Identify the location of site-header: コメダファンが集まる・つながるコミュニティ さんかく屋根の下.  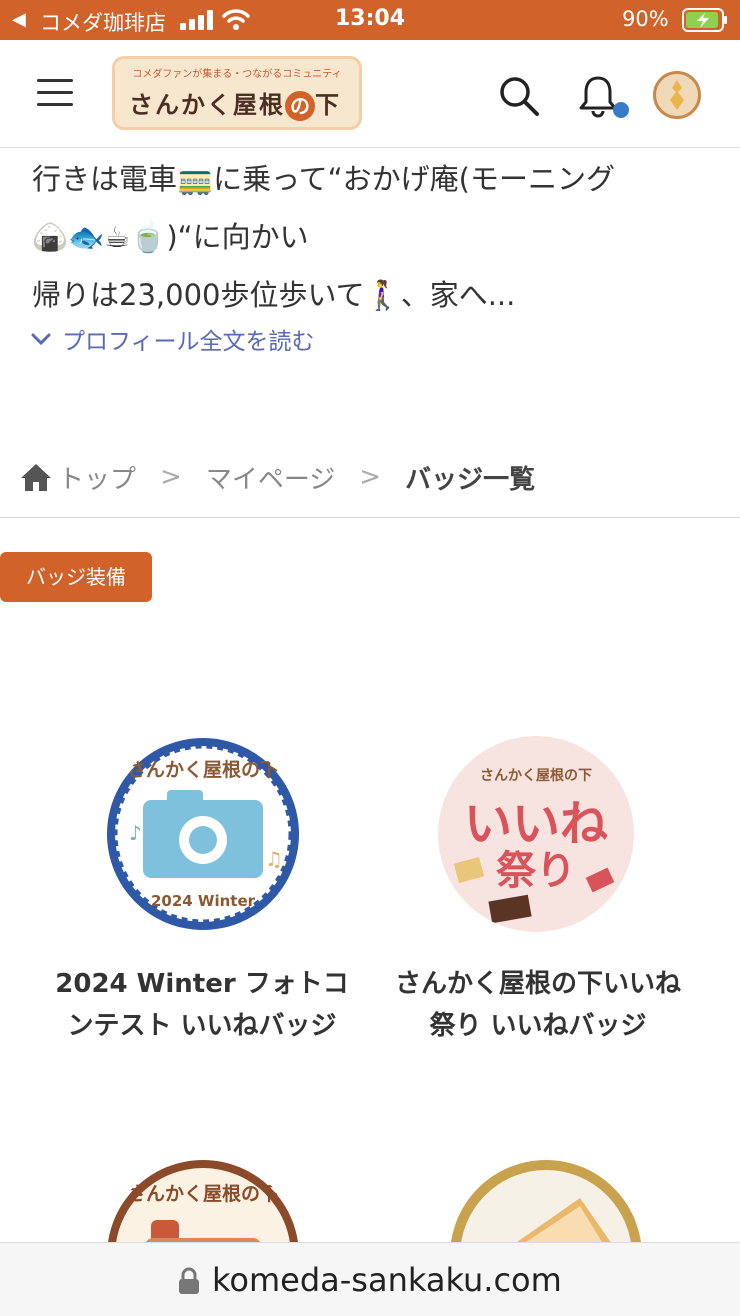
(370, 94).